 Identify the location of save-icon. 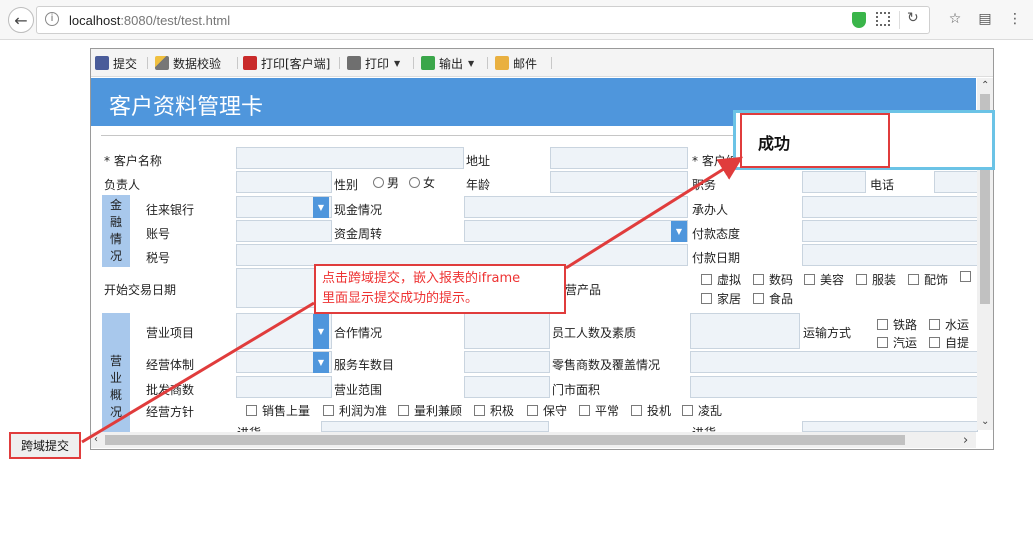
(102, 63).